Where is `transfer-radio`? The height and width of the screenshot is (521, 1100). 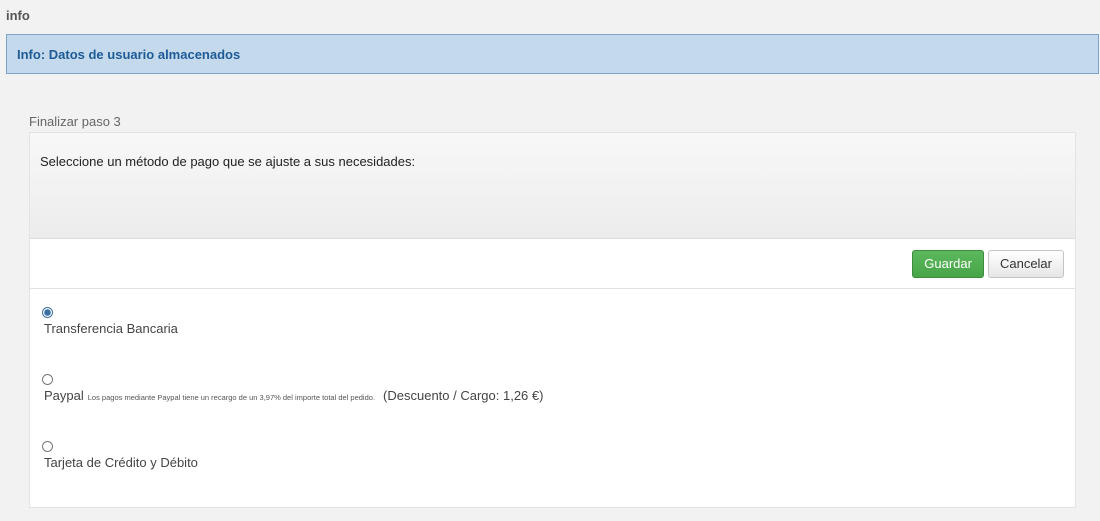 transfer-radio is located at coordinates (47, 312).